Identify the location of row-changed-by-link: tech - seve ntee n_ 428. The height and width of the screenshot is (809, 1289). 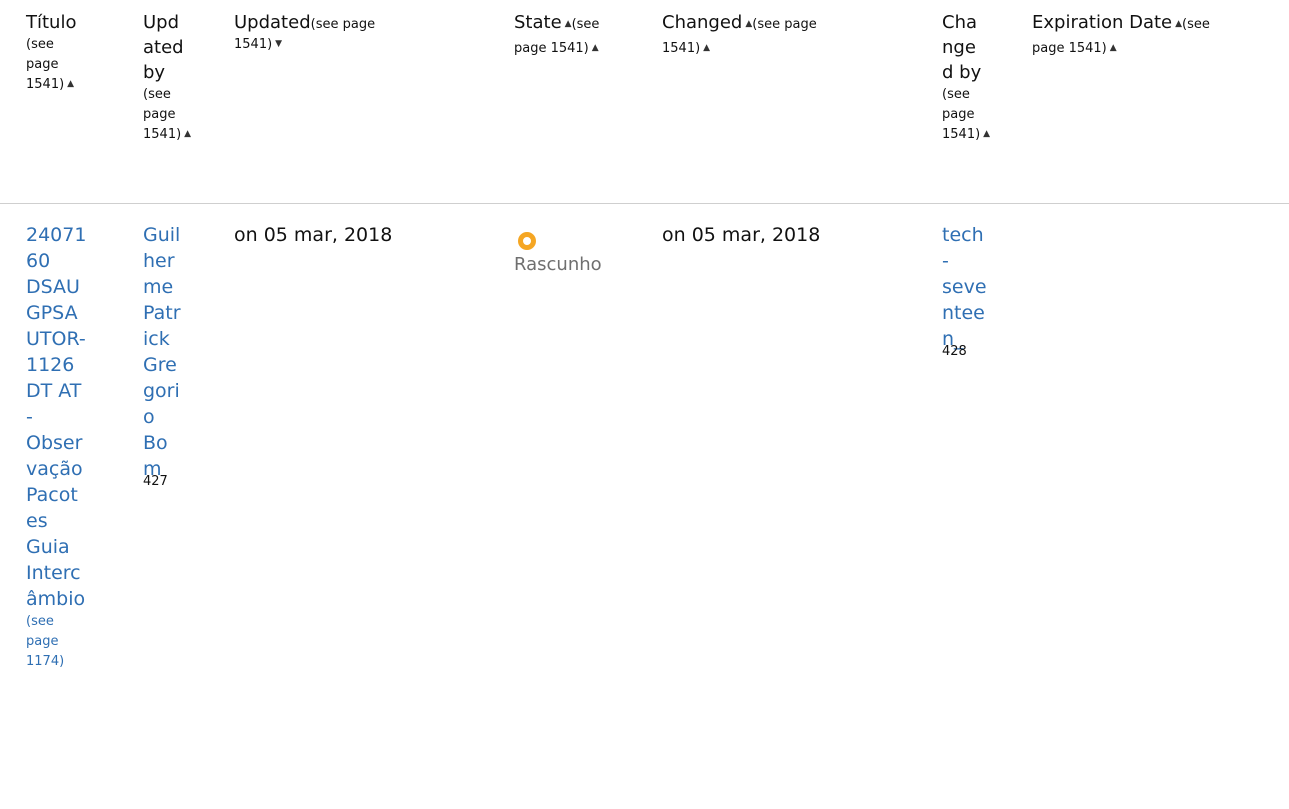
(982, 290).